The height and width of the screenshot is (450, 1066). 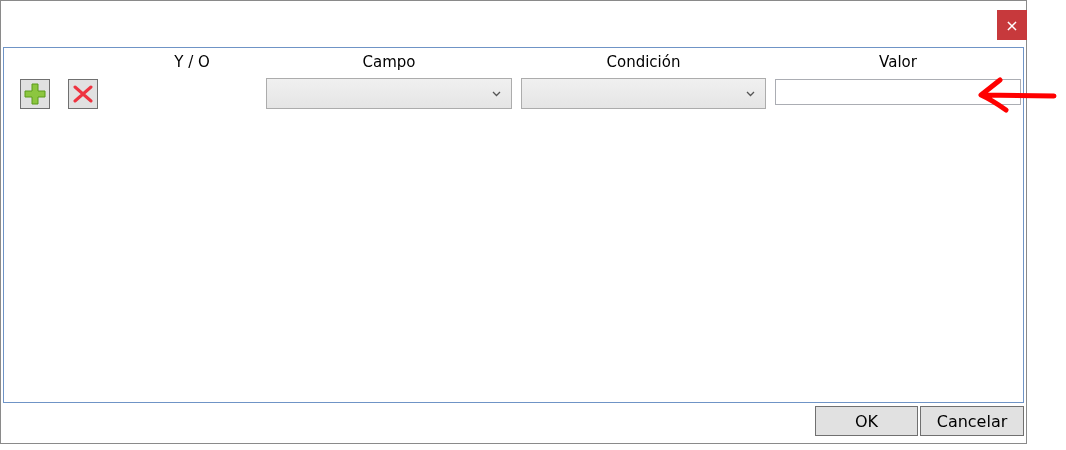 What do you see at coordinates (192, 62) in the screenshot?
I see `column-header: Y / O` at bounding box center [192, 62].